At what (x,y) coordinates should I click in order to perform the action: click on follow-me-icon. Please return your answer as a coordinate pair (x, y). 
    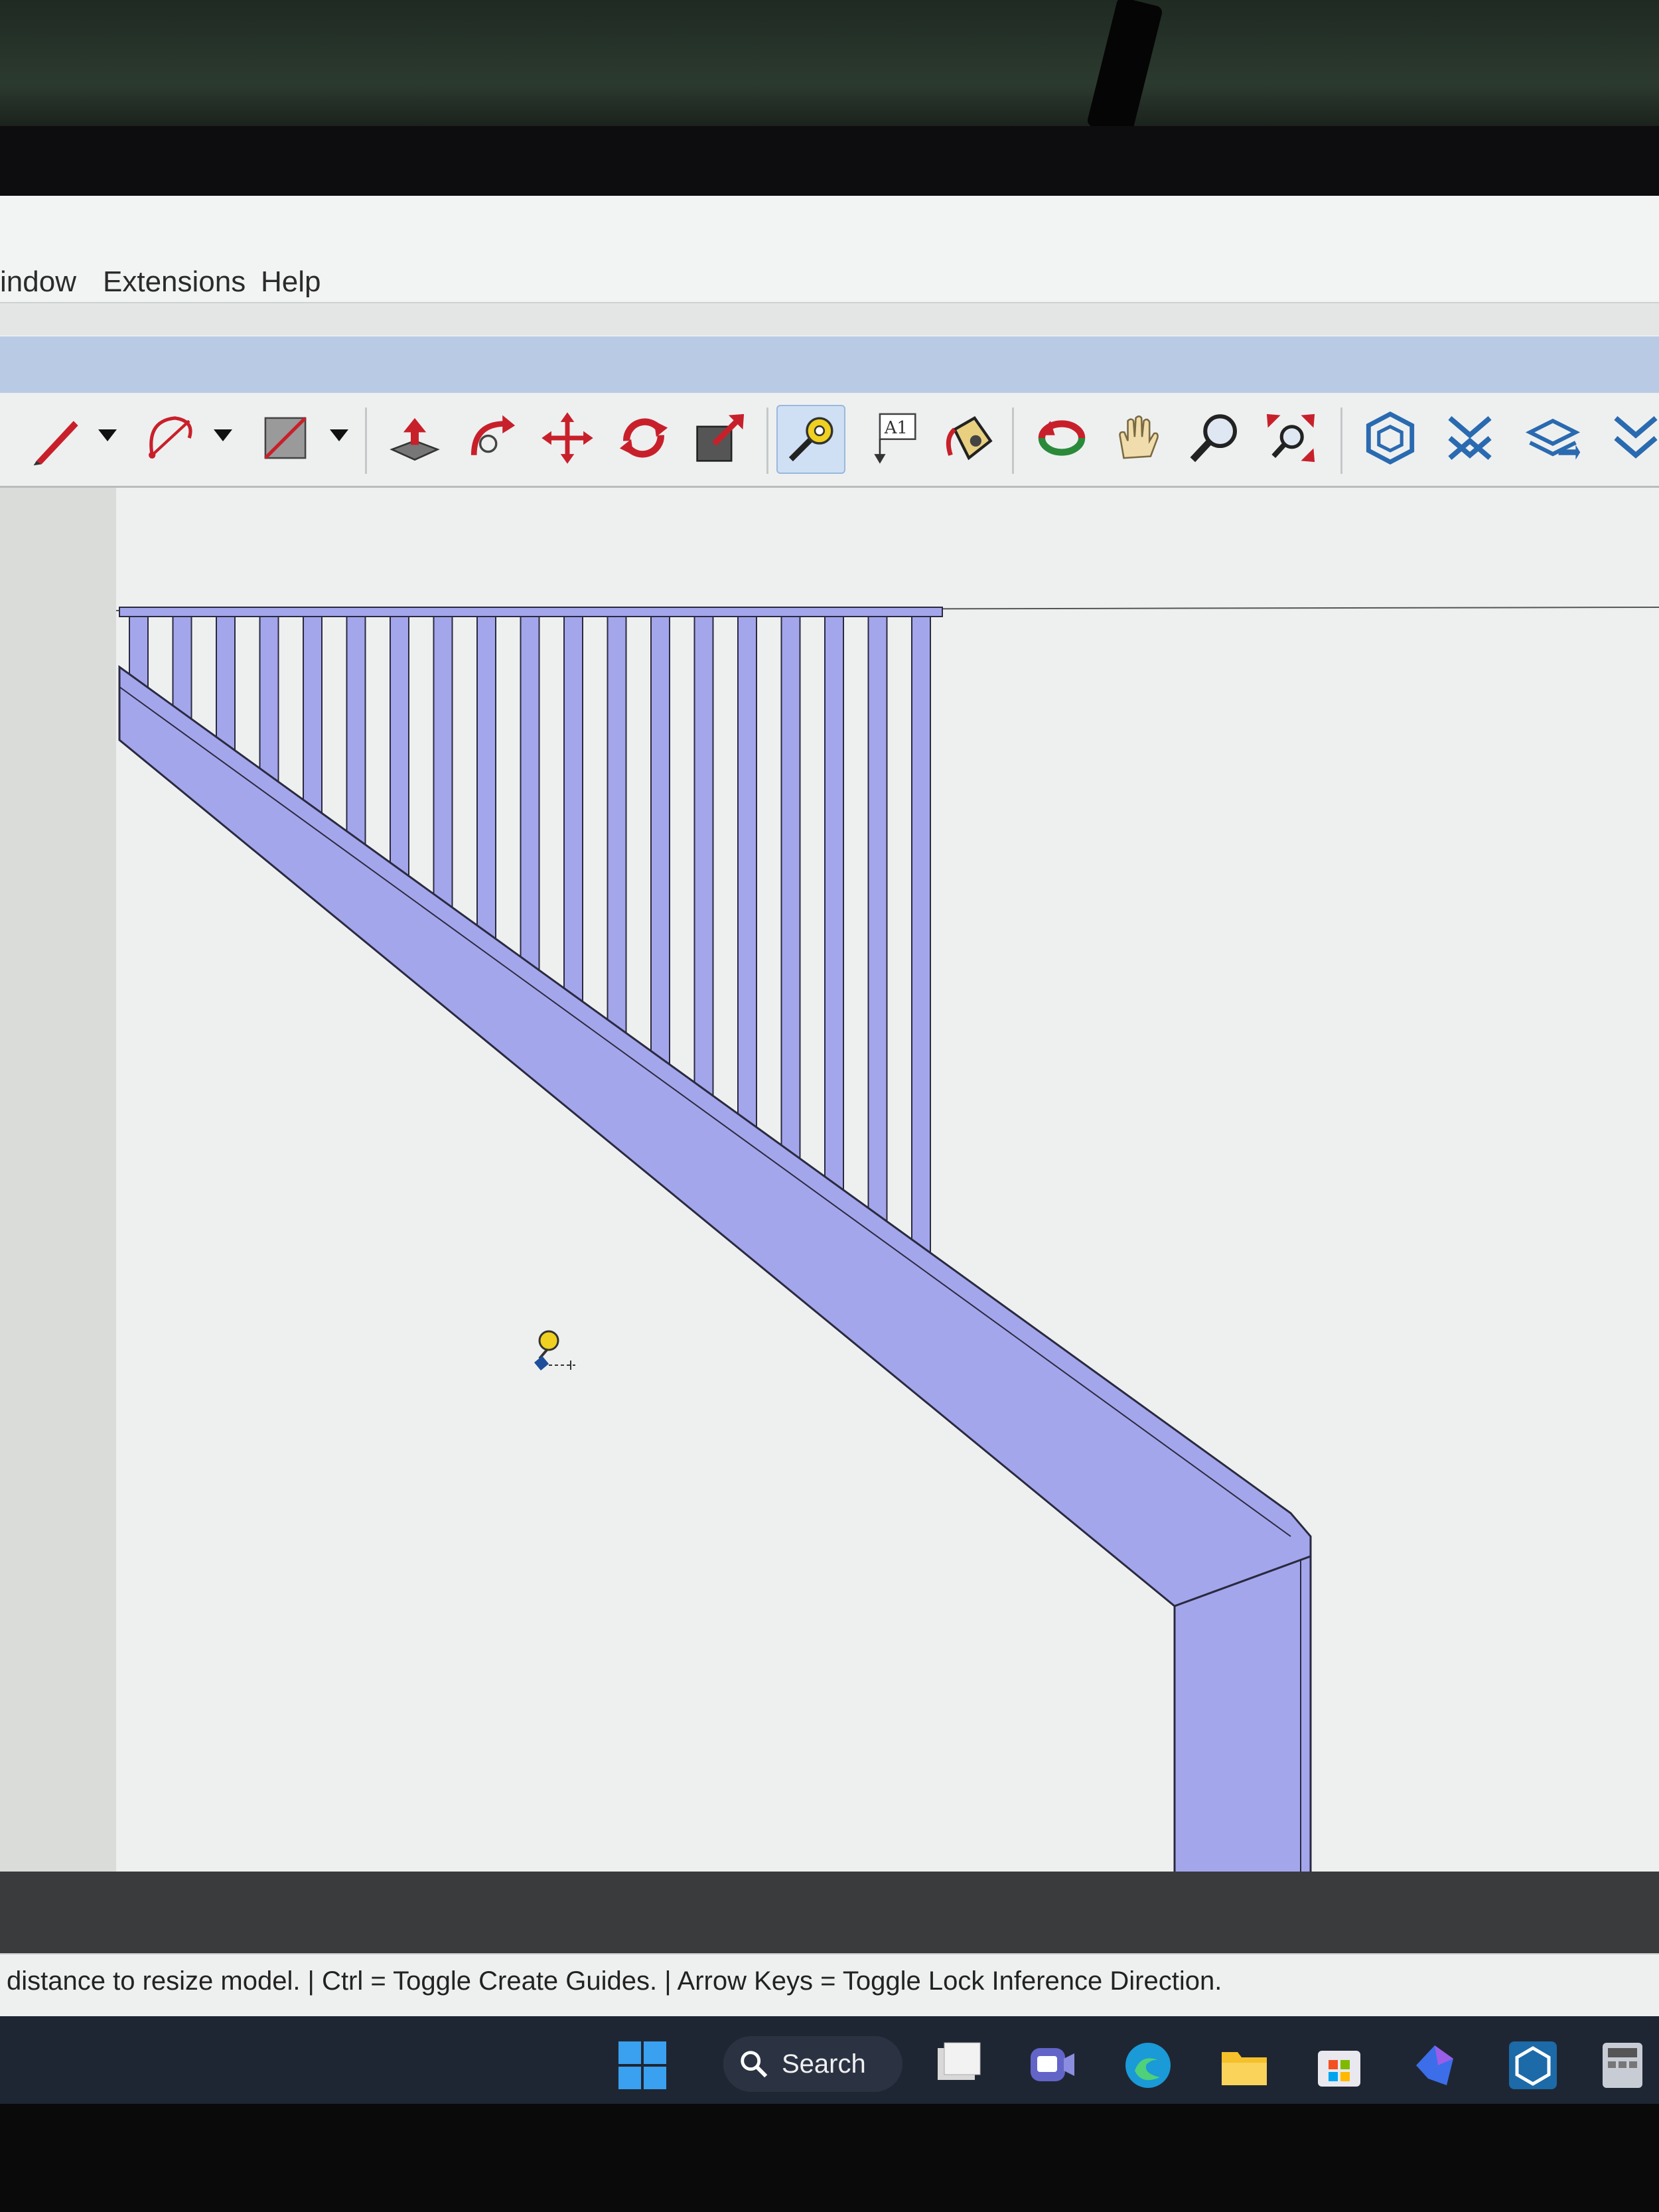
    Looking at the image, I should click on (491, 438).